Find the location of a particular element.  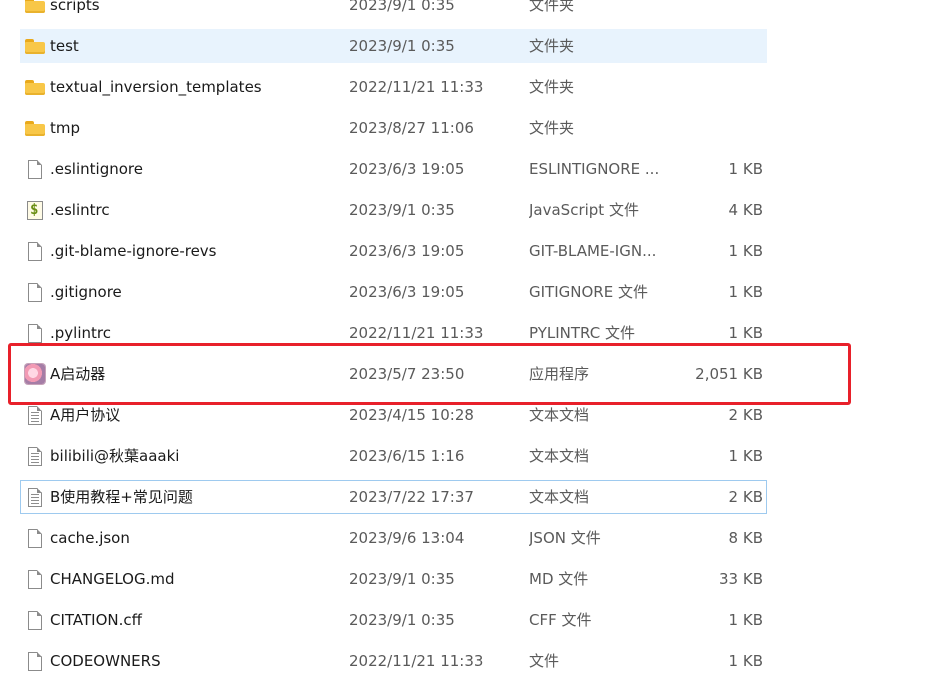

file-size: 4 KB is located at coordinates (745, 210).